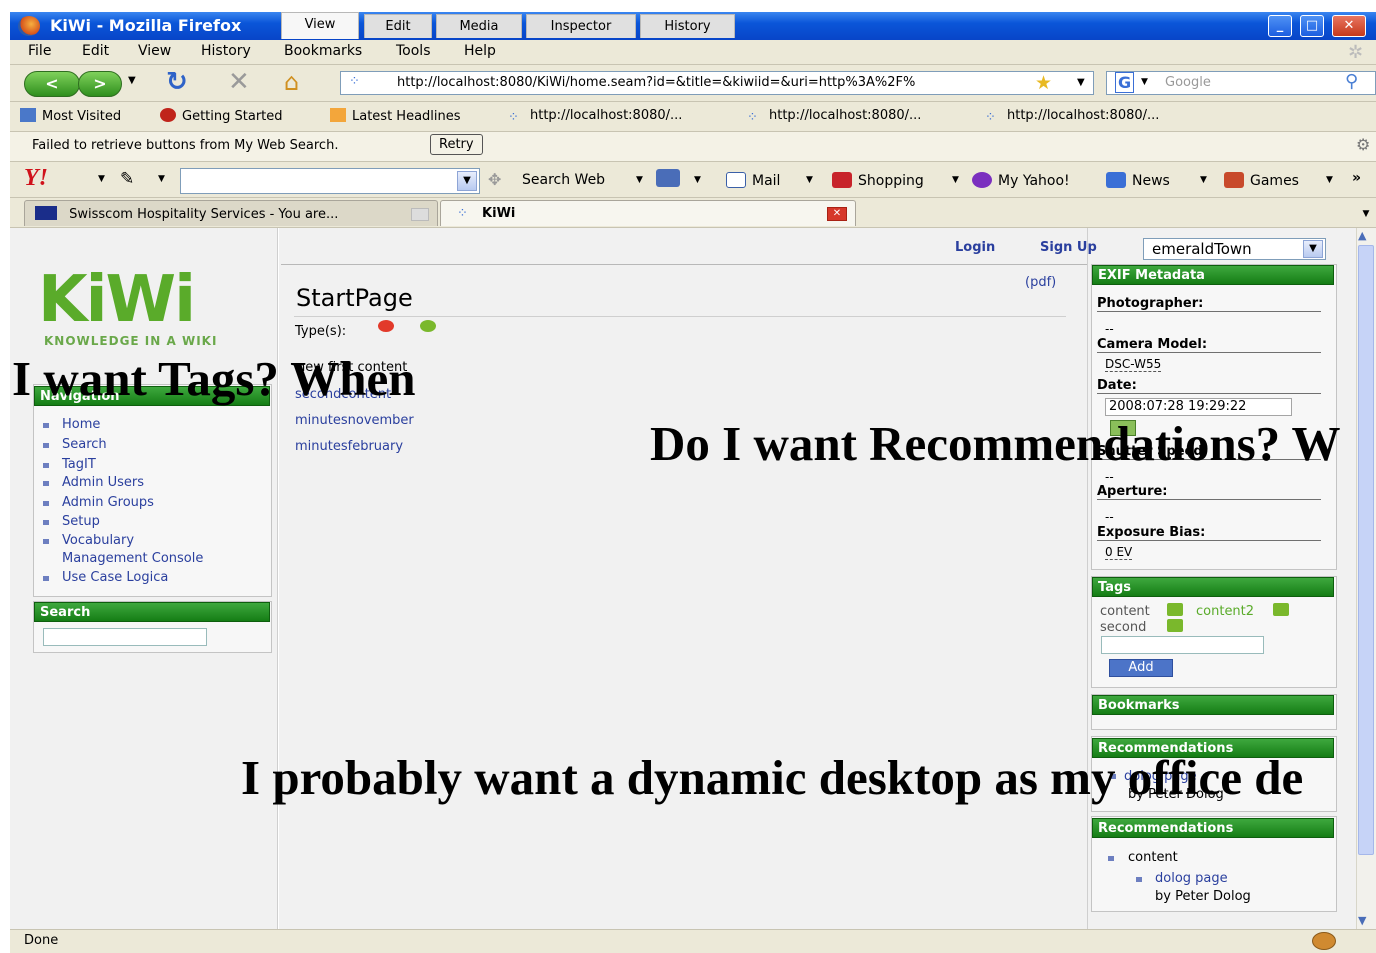 The width and height of the screenshot is (1376, 953). I want to click on tab-media: Media, so click(479, 26).